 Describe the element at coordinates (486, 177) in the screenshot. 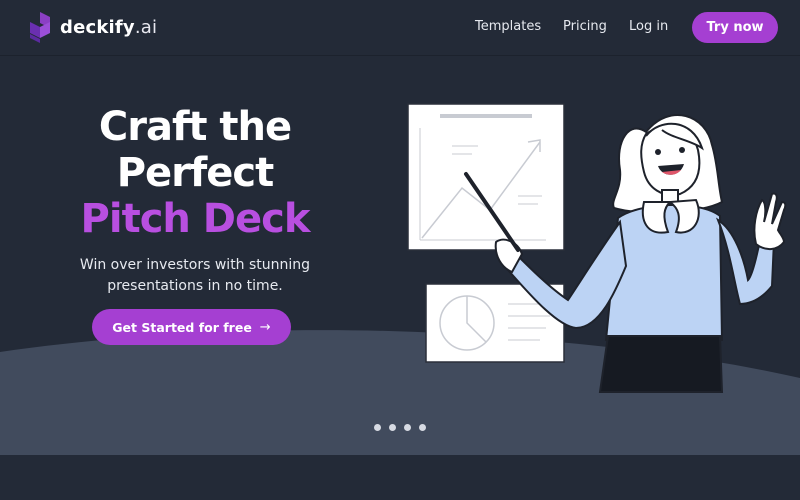

I see `chart-board-graphic` at that location.